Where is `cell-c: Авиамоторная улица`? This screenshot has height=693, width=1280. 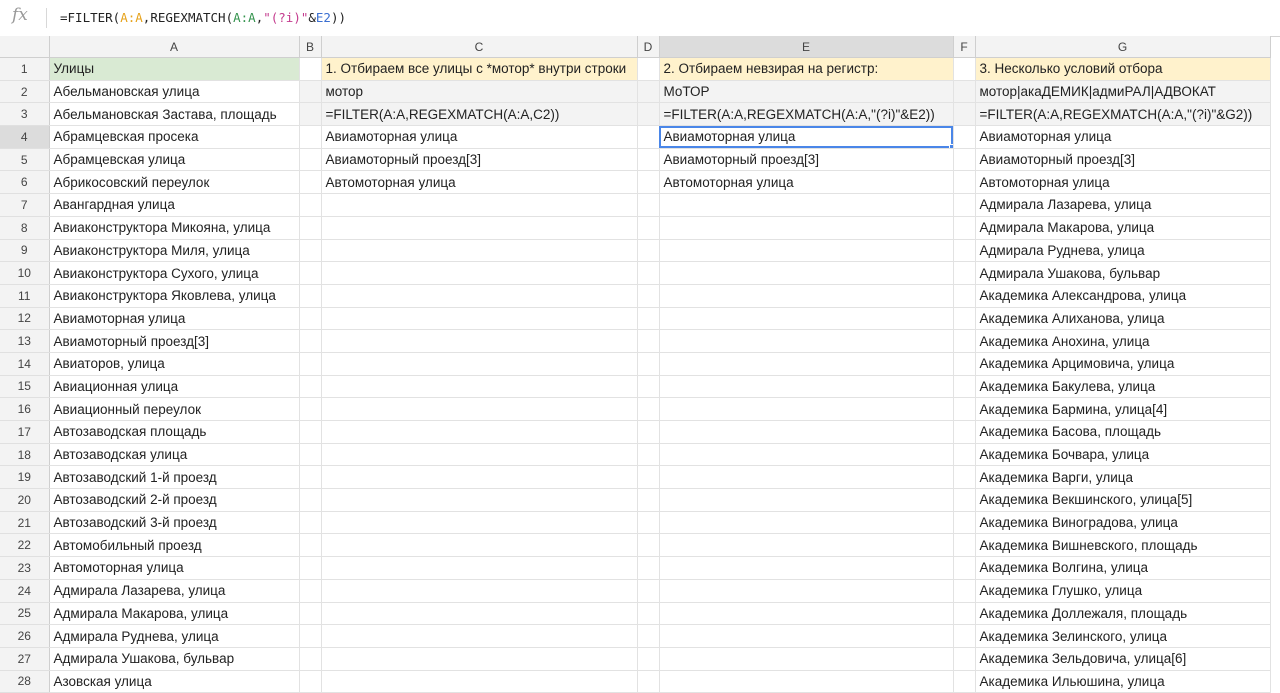
cell-c: Авиамоторная улица is located at coordinates (479, 137).